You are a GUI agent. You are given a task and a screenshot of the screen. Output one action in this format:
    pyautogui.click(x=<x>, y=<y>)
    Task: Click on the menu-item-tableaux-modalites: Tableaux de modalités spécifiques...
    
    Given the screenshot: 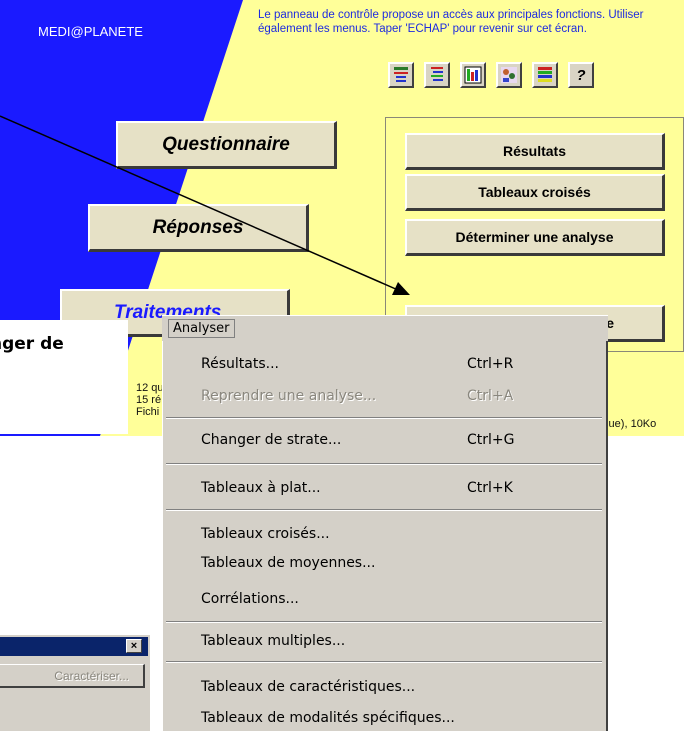 What is the action you would take?
    pyautogui.click(x=328, y=718)
    